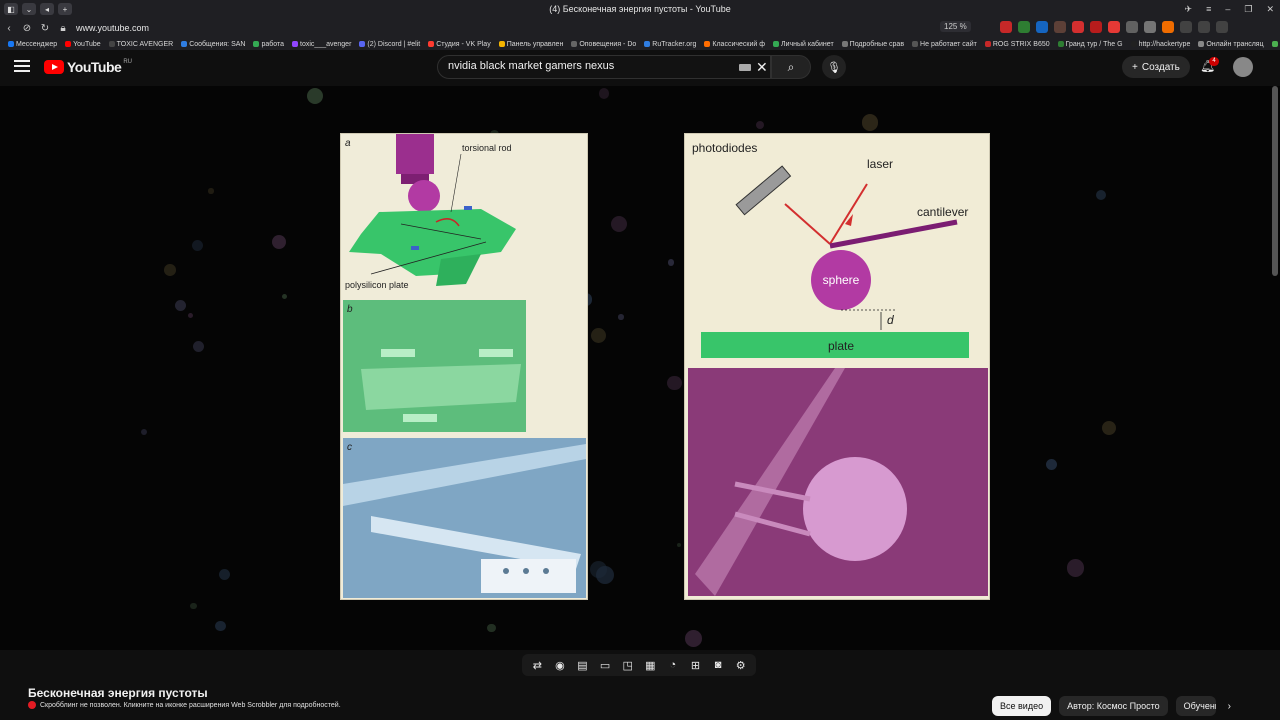 The width and height of the screenshot is (1280, 720). What do you see at coordinates (65, 9) in the screenshot?
I see `new-tab-icon: +` at bounding box center [65, 9].